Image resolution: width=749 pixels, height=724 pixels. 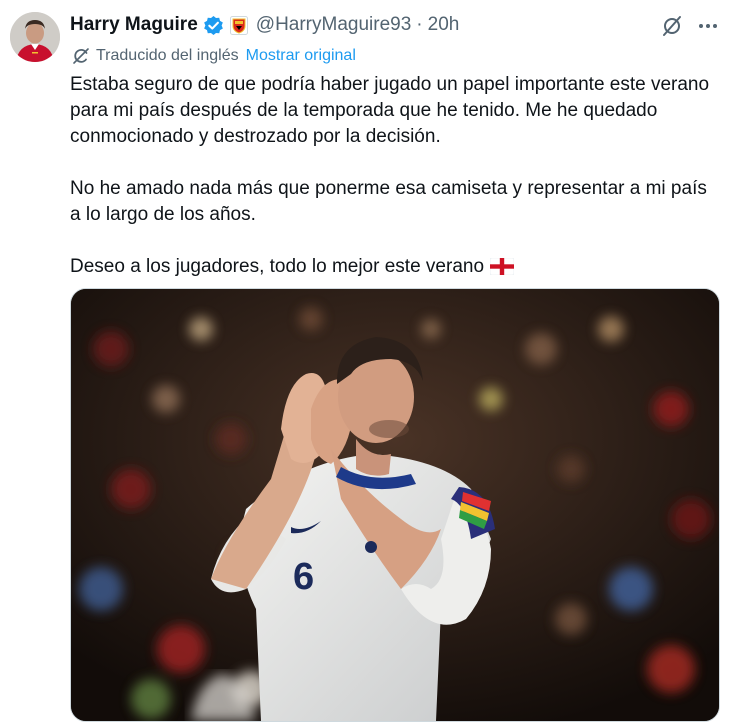 I want to click on verified-badge-icon, so click(x=213, y=25).